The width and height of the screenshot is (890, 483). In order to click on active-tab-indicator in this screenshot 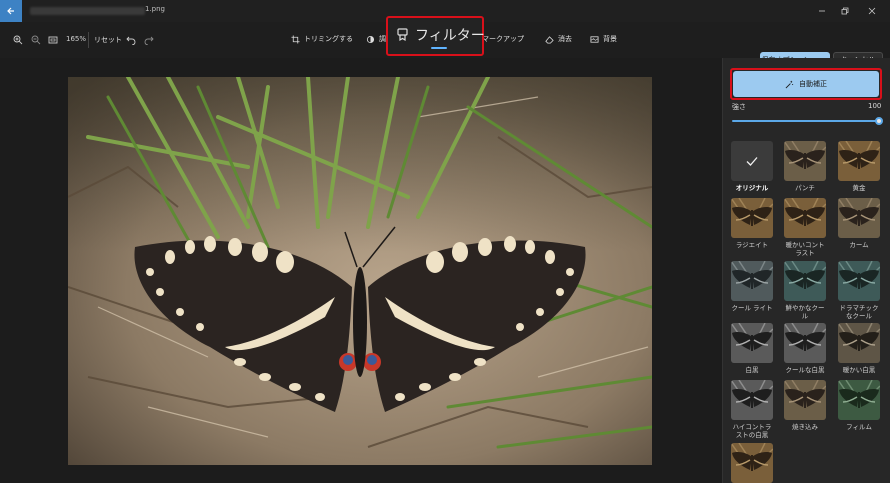, I will do `click(439, 48)`.